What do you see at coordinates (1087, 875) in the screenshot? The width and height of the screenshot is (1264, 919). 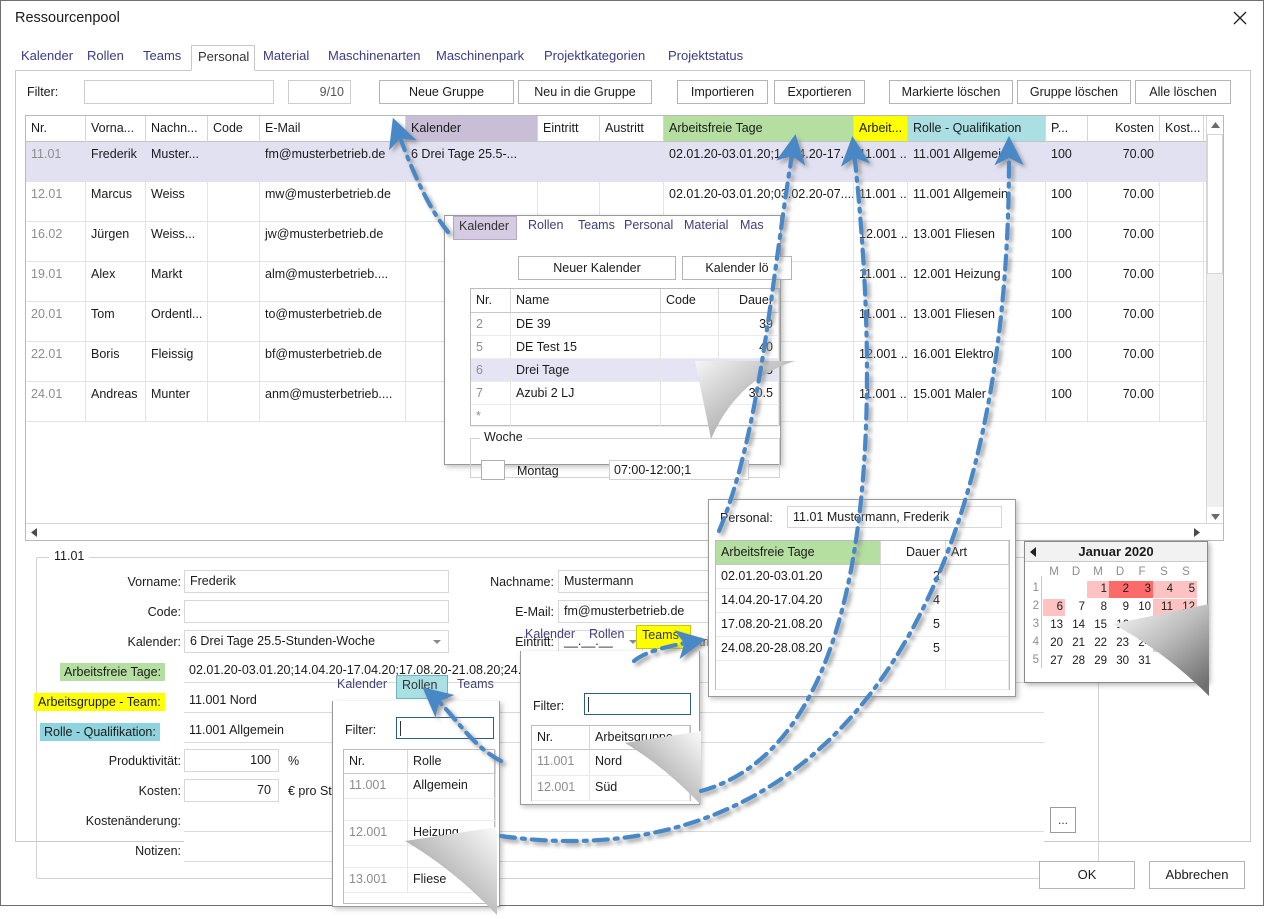 I see `ok-button: OK` at bounding box center [1087, 875].